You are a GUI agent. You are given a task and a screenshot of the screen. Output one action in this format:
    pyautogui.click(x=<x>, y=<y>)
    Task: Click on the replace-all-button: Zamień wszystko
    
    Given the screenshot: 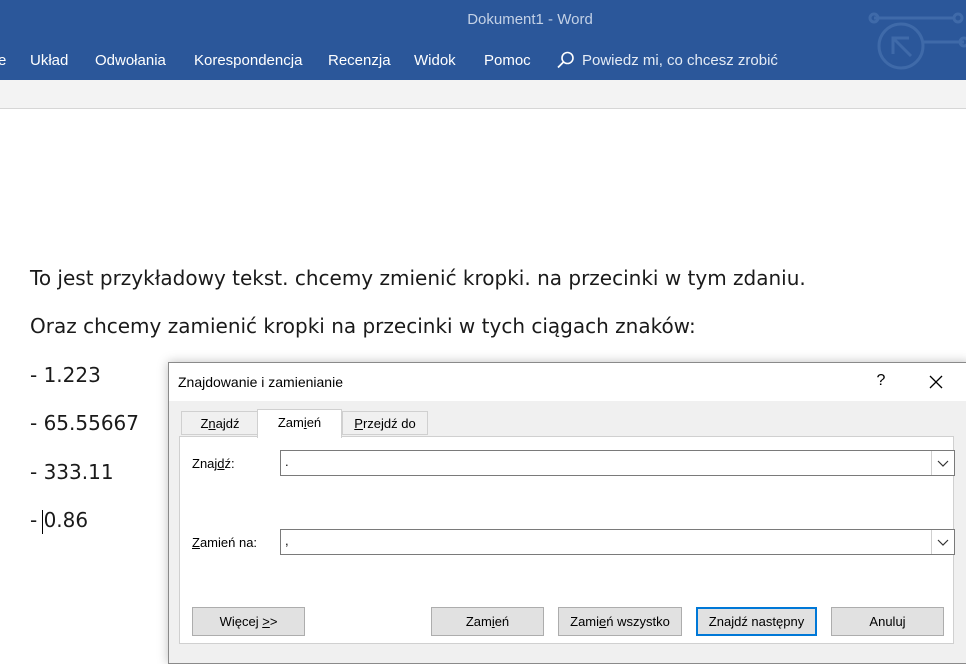 What is the action you would take?
    pyautogui.click(x=620, y=621)
    